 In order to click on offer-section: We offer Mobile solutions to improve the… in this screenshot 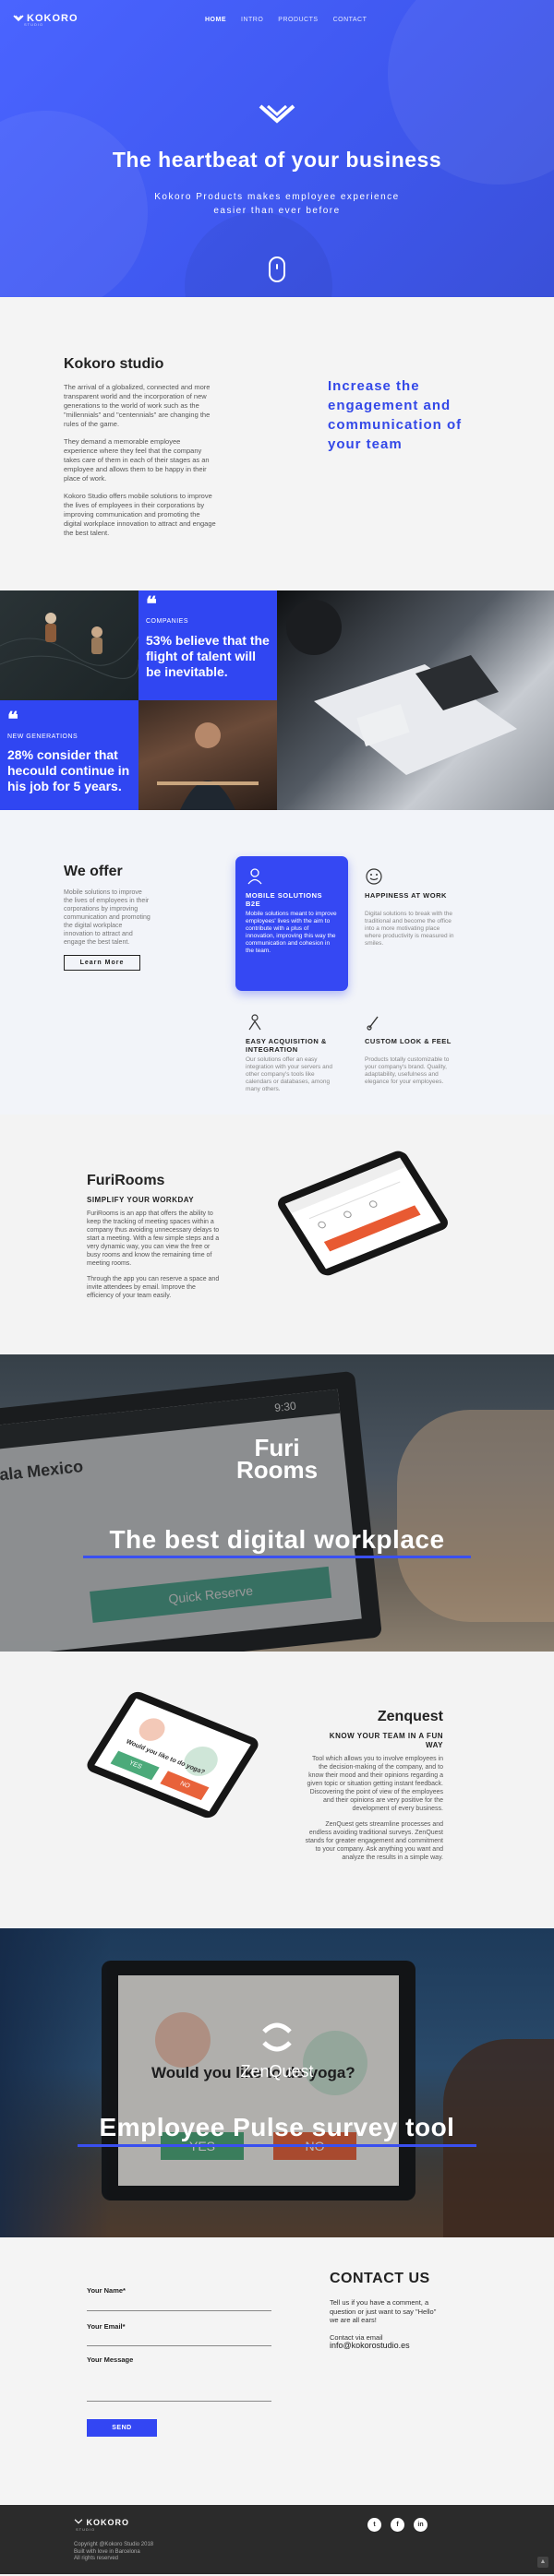, I will do `click(277, 963)`.